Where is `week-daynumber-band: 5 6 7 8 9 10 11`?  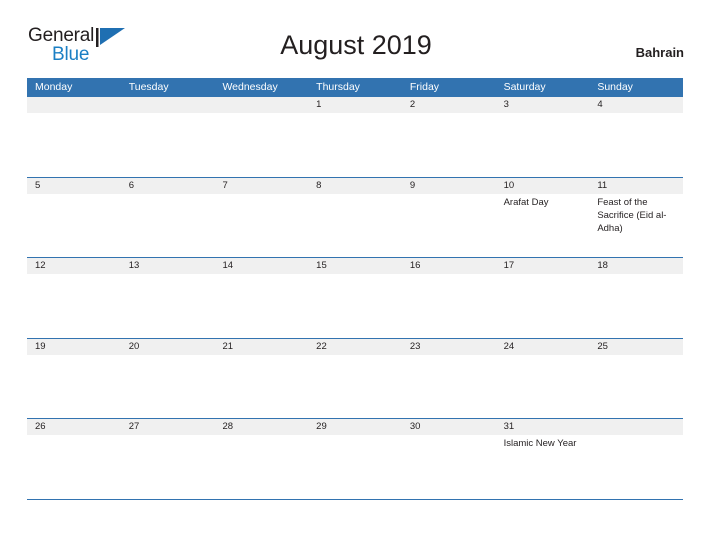 week-daynumber-band: 5 6 7 8 9 10 11 is located at coordinates (355, 185).